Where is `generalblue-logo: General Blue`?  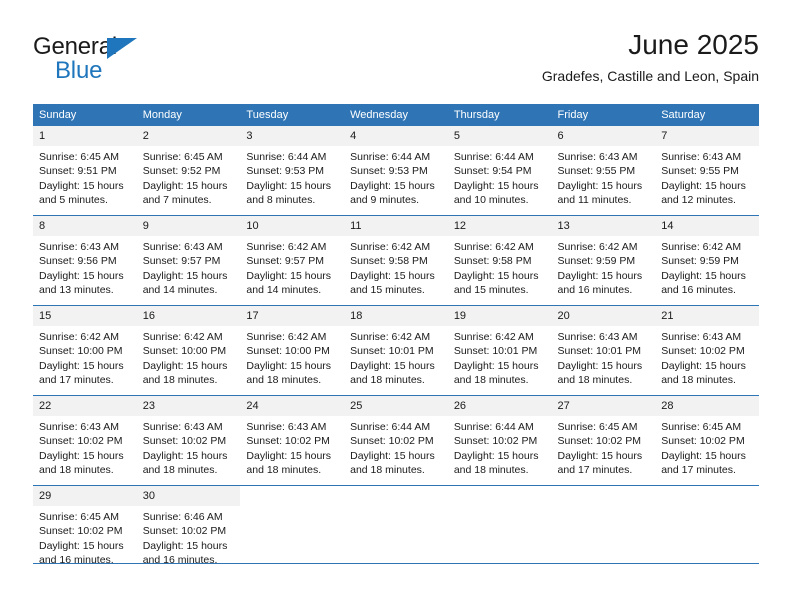 generalblue-logo: General Blue is located at coordinates (143, 62).